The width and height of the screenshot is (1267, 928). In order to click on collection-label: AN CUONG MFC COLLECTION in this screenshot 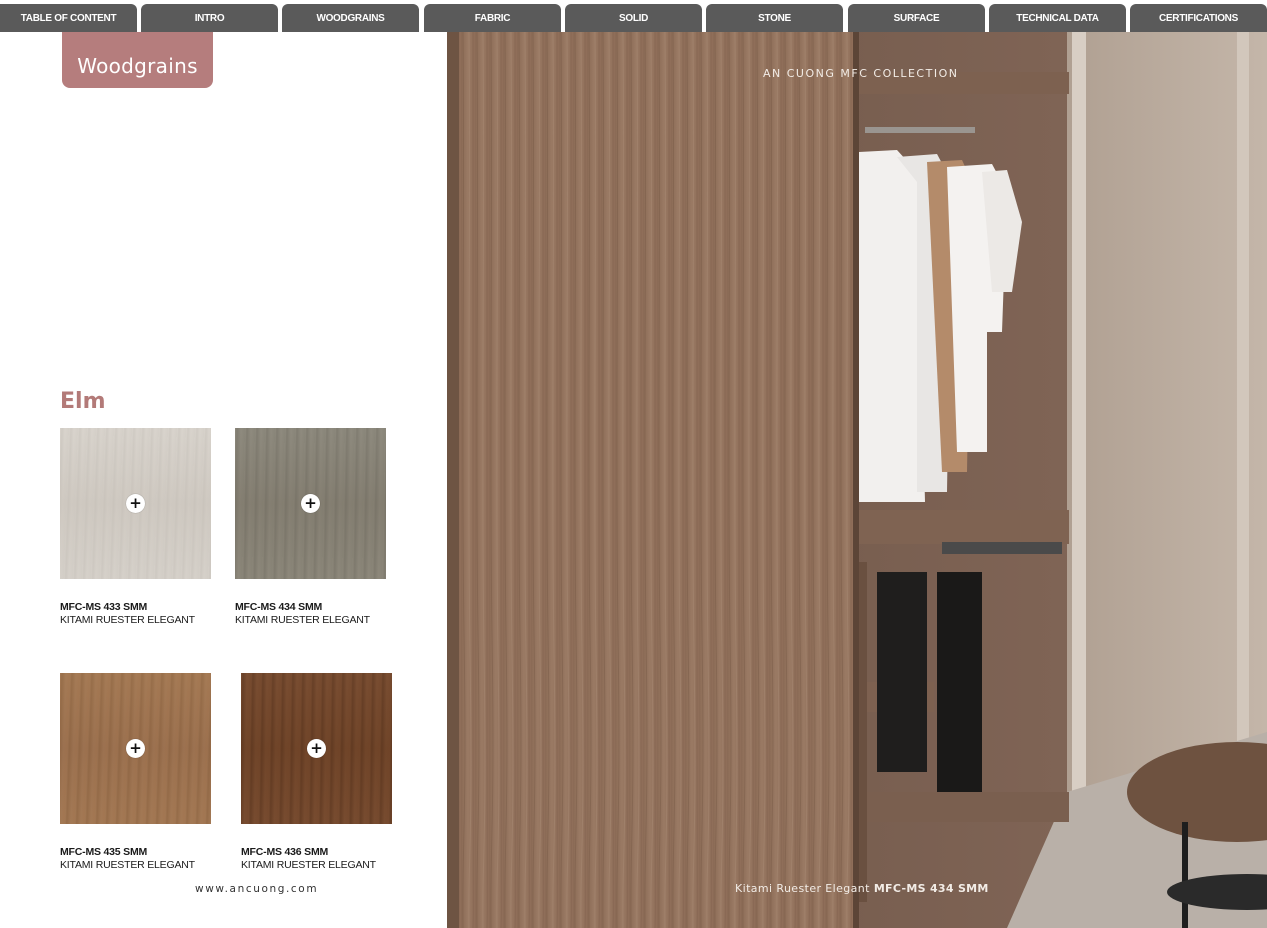, I will do `click(861, 73)`.